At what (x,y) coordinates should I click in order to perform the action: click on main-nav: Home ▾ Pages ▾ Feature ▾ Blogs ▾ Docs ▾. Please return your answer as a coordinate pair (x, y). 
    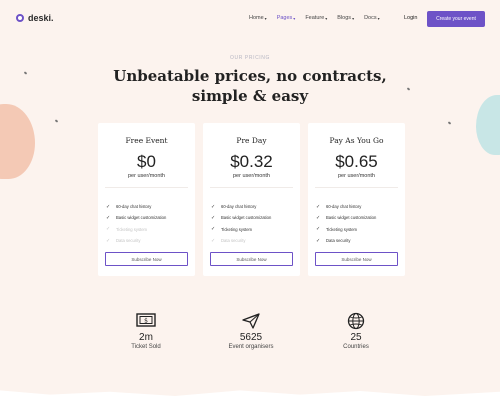
    Looking at the image, I should click on (314, 18).